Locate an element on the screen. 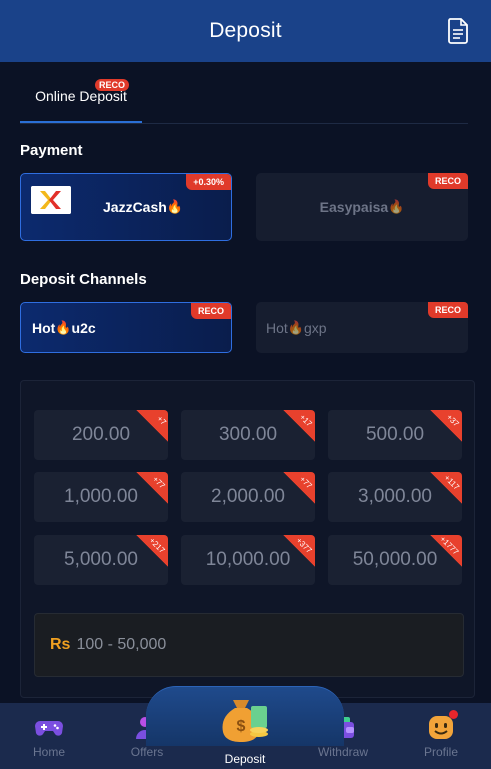 The height and width of the screenshot is (769, 491). tab-online-deposit: Online Deposit RECO is located at coordinates (81, 96).